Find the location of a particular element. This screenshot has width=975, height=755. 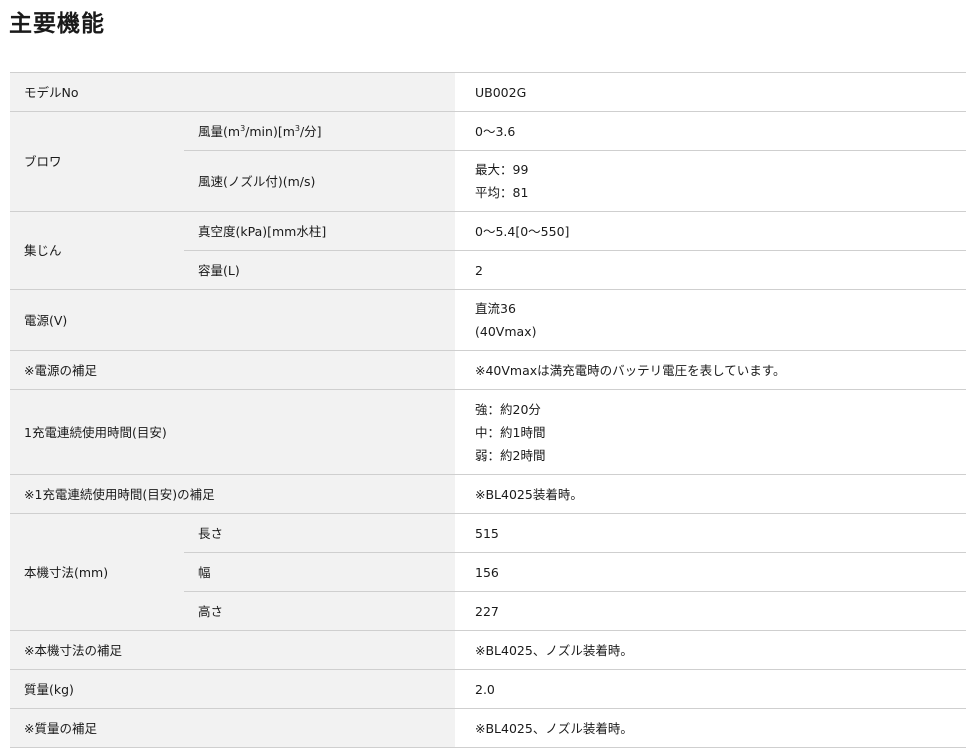

value-height: 227 is located at coordinates (710, 611).